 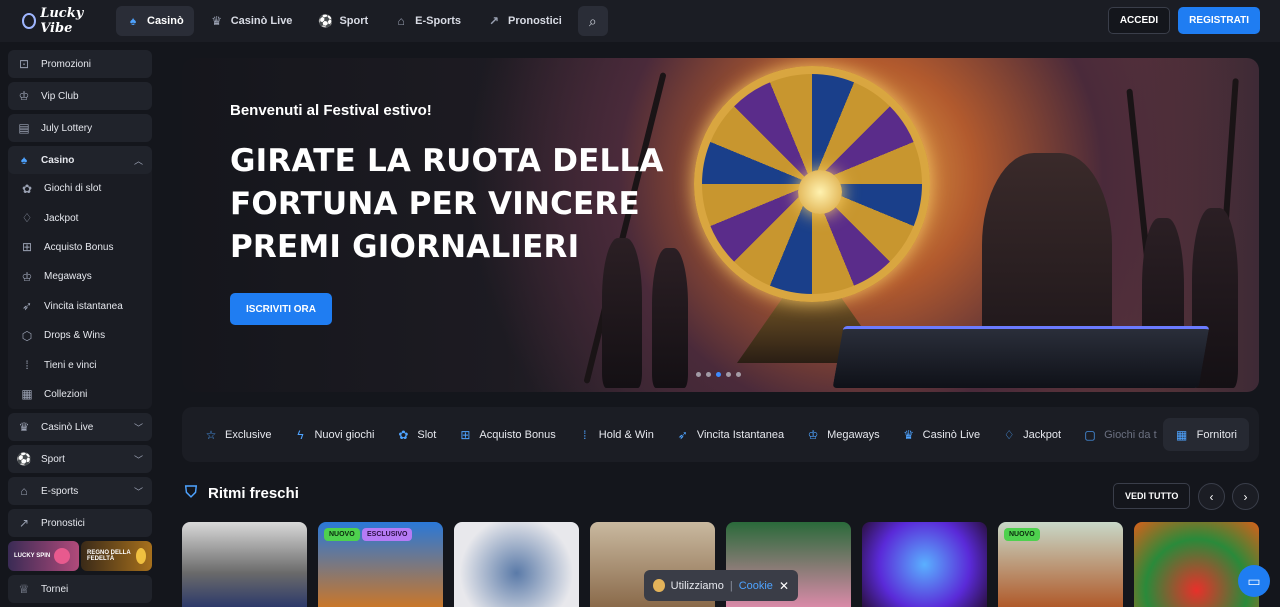 What do you see at coordinates (80, 128) in the screenshot?
I see `sidebar-item-july-lottery: ▤ July Lottery` at bounding box center [80, 128].